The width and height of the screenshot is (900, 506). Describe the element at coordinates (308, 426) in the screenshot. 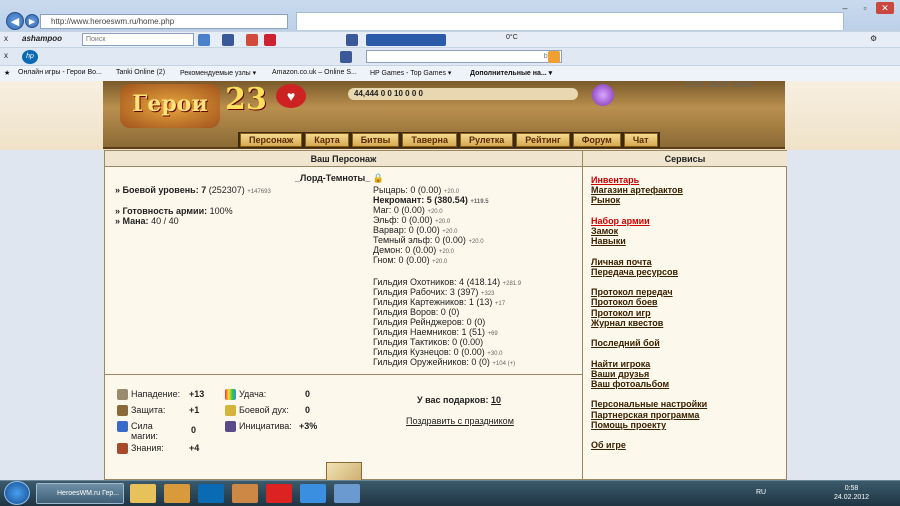

I see `stat-initiative-value: +3%` at that location.